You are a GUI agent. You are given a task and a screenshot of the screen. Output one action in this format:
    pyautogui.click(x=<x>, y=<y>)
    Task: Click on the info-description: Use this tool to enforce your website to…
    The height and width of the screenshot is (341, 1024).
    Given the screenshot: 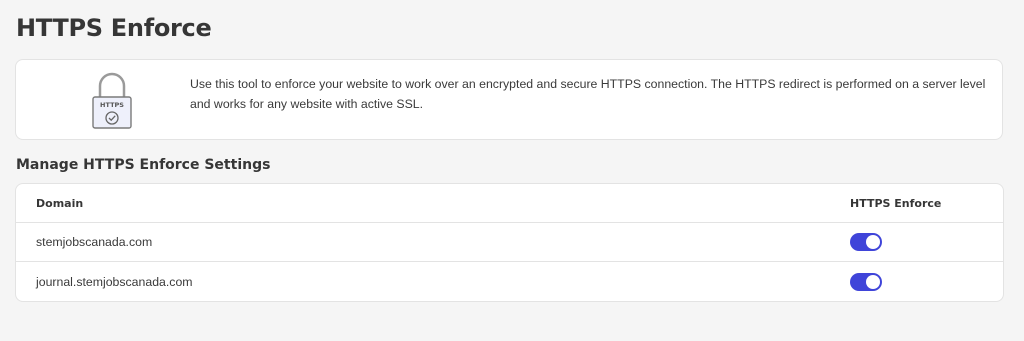 What is the action you would take?
    pyautogui.click(x=588, y=94)
    